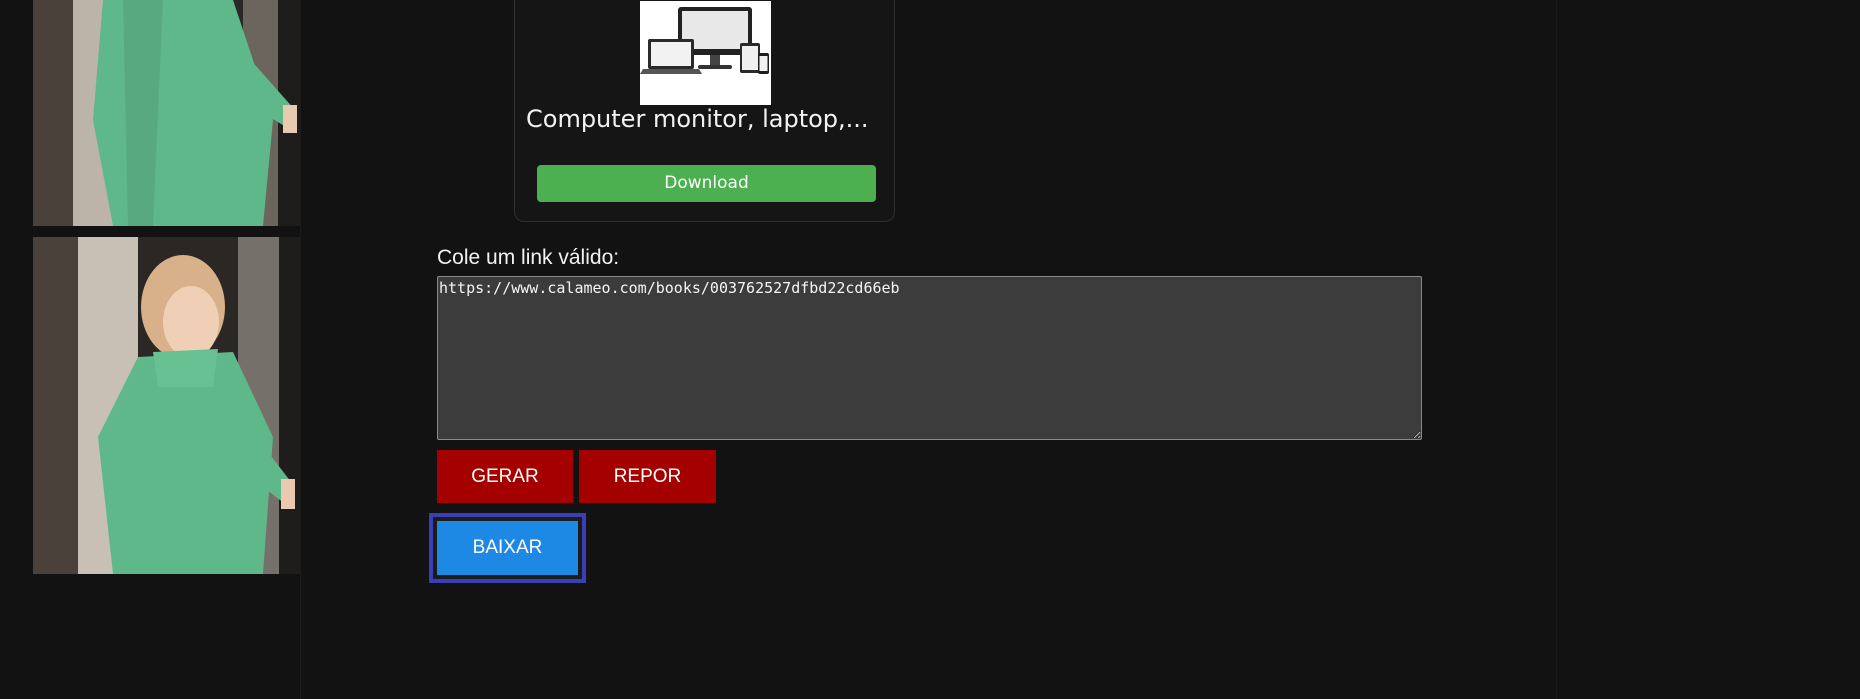  Describe the element at coordinates (705, 53) in the screenshot. I see `devices-icon` at that location.